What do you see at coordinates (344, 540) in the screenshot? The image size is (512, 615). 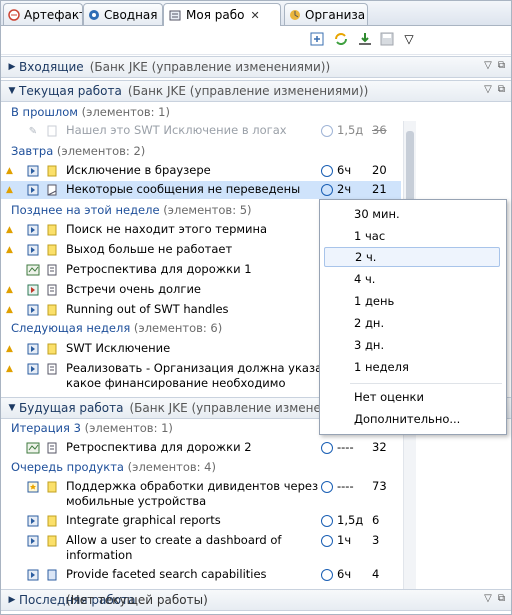 I see `estimate: 1ч` at bounding box center [344, 540].